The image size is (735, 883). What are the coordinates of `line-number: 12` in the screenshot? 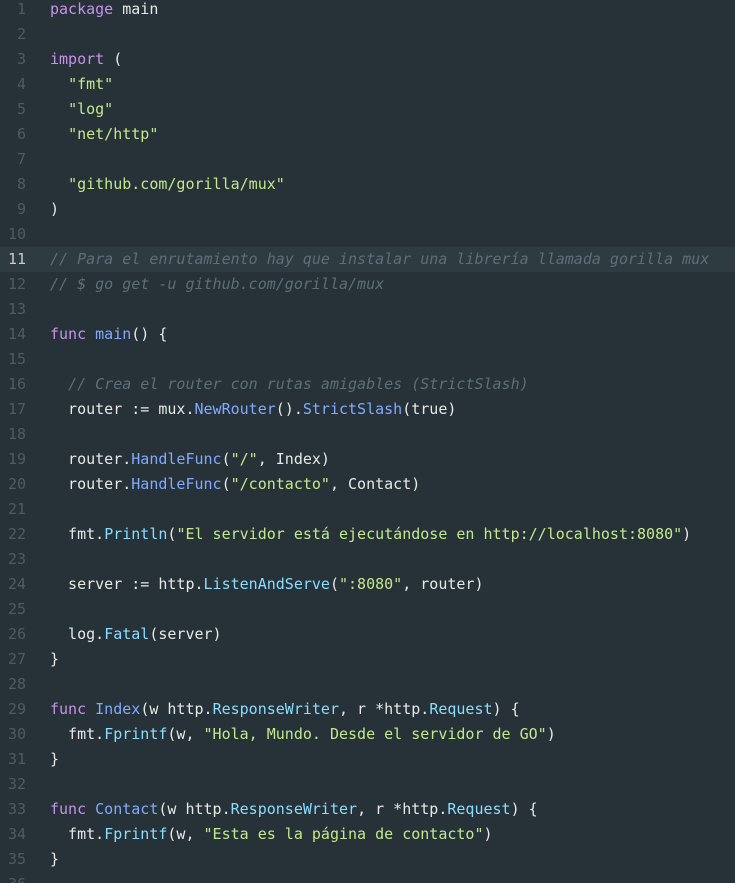 It's located at (16, 284).